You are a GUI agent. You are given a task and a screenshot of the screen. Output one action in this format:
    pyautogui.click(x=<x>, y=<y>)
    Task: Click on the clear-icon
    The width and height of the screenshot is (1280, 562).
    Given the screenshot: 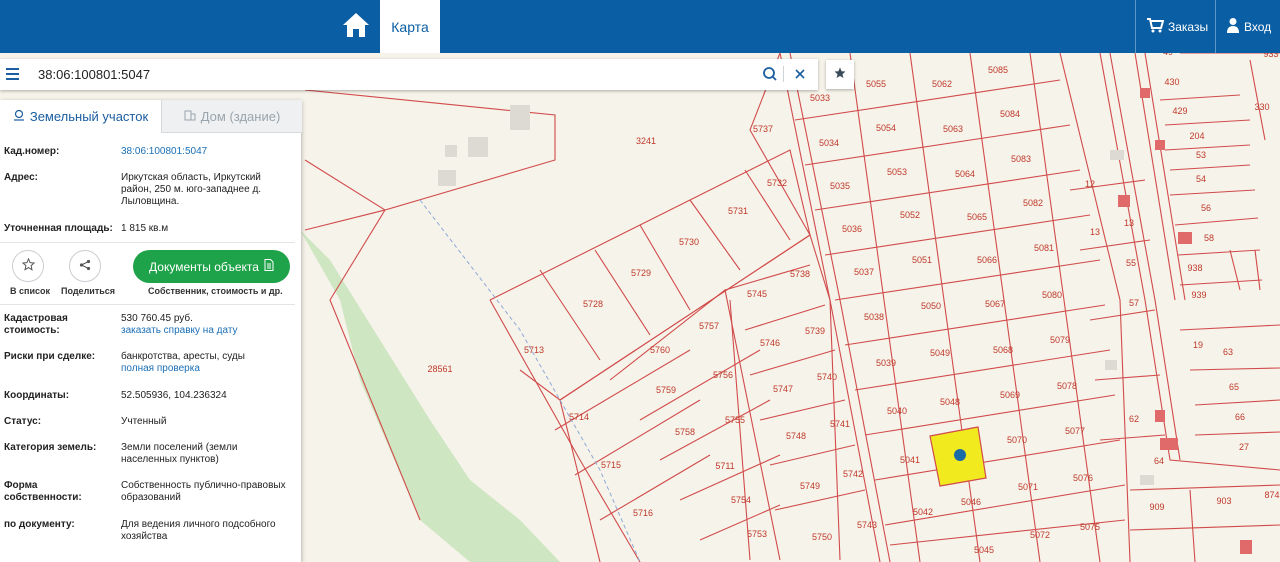 What is the action you would take?
    pyautogui.click(x=800, y=74)
    